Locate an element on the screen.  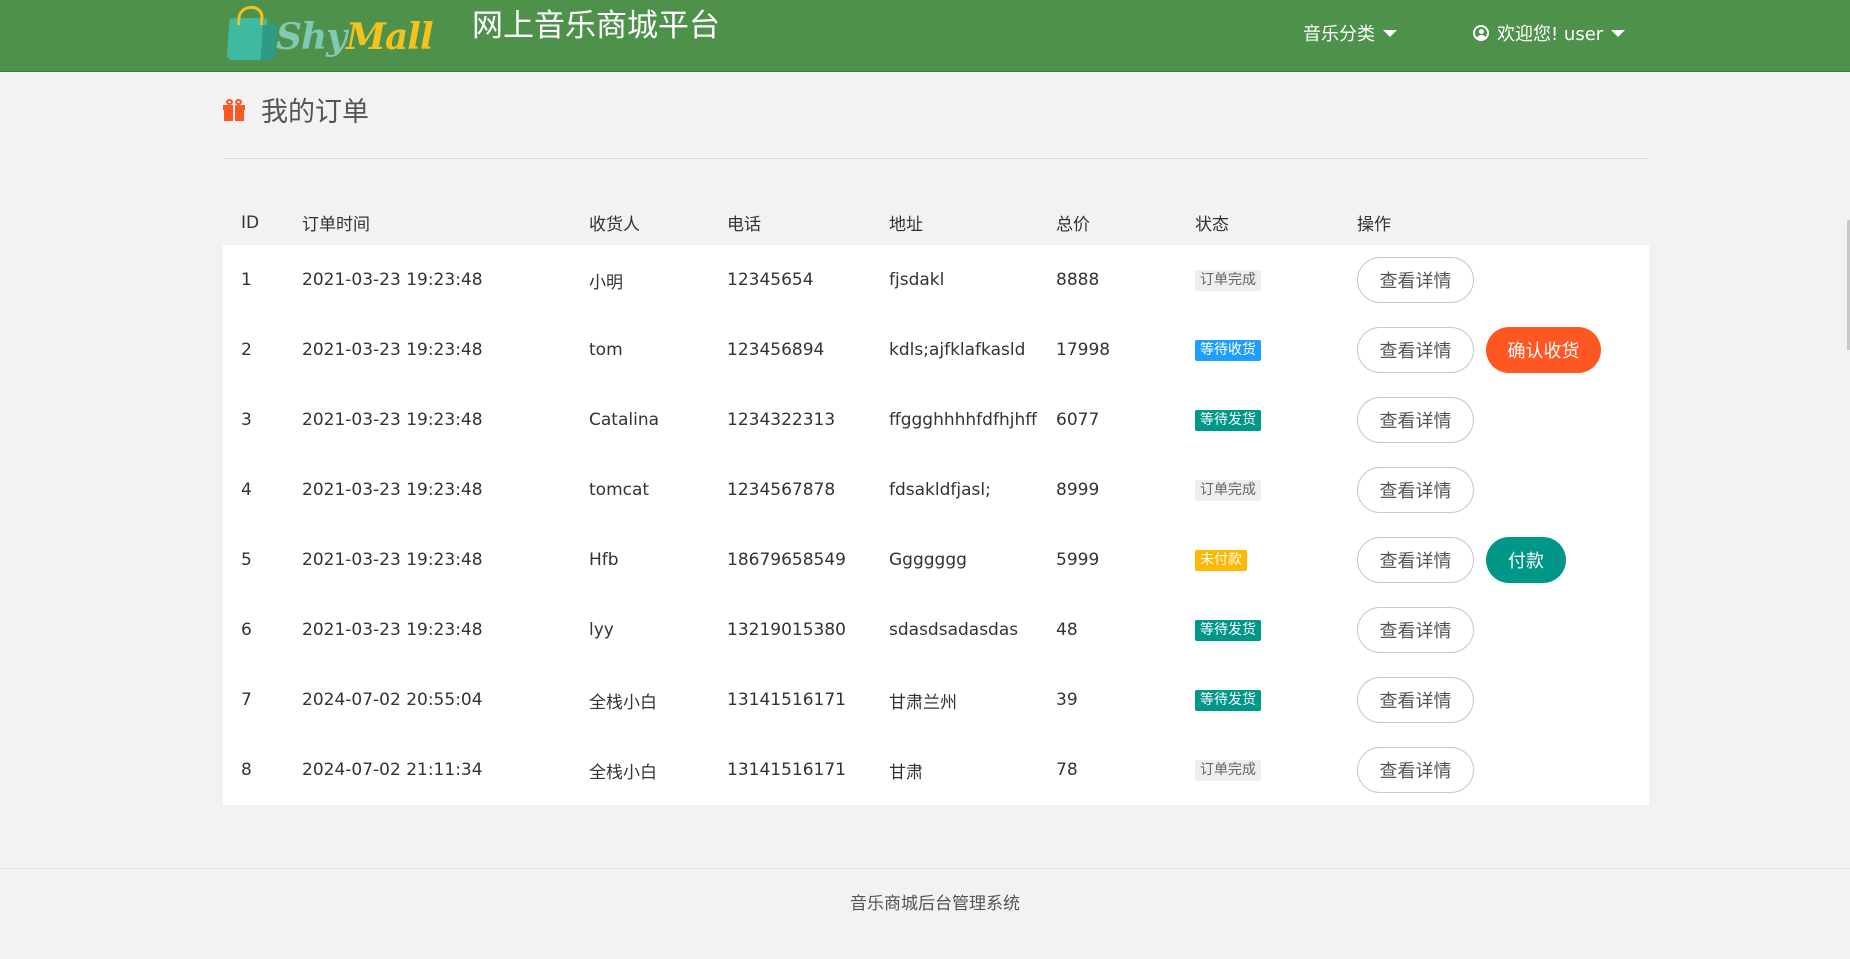
nav-user-menu: 欢迎您! user is located at coordinates (1549, 33).